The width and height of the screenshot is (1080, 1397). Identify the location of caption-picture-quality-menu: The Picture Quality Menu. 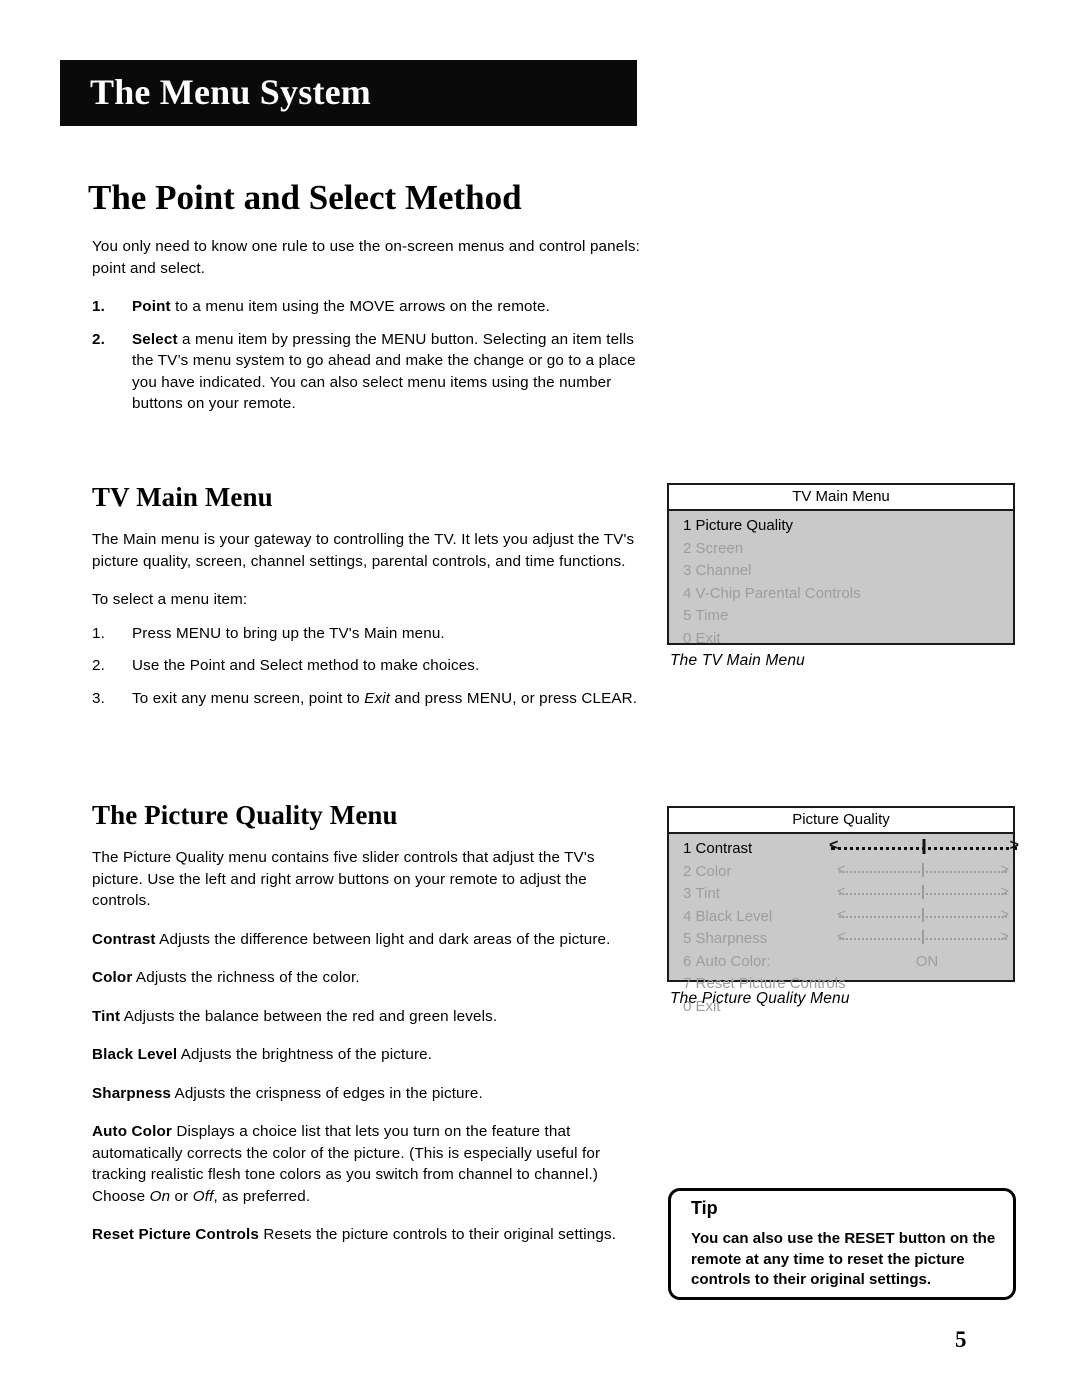
(760, 998).